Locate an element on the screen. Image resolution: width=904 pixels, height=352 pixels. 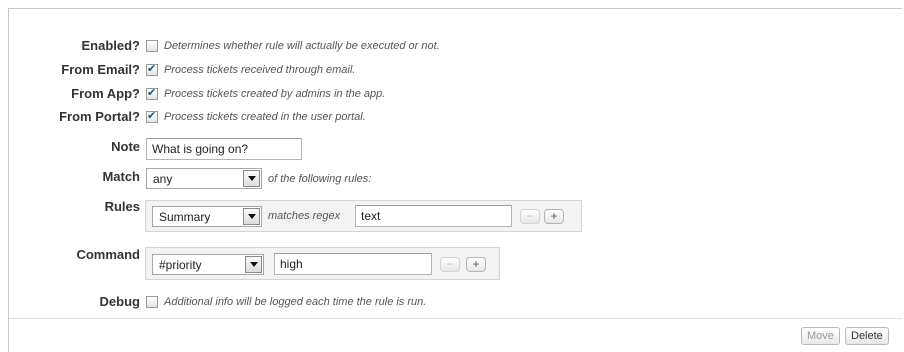
from-app-label: From App? is located at coordinates (105, 93).